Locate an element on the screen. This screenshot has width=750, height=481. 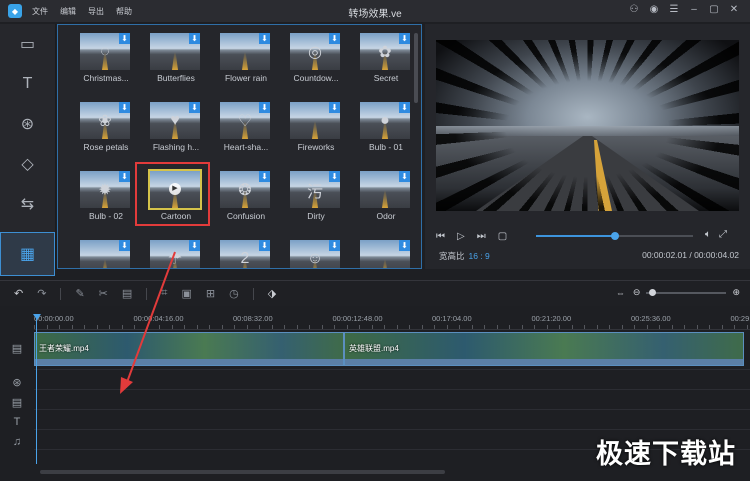
effect-tile: ☂ ⬇ is located at coordinates (179, 253).